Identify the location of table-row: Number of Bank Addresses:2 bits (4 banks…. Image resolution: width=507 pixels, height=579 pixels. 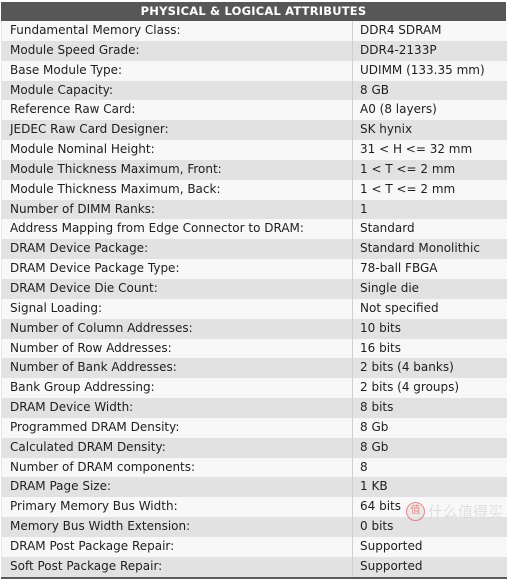
(254, 368).